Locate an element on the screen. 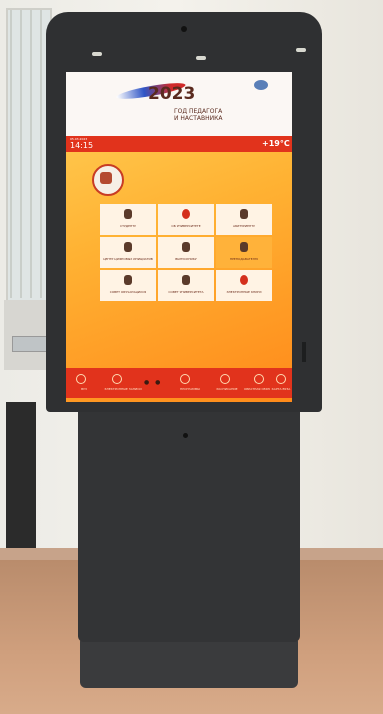 The width and height of the screenshot is (383, 714). tile-label: ВЫПУСКНИКУ is located at coordinates (186, 259).